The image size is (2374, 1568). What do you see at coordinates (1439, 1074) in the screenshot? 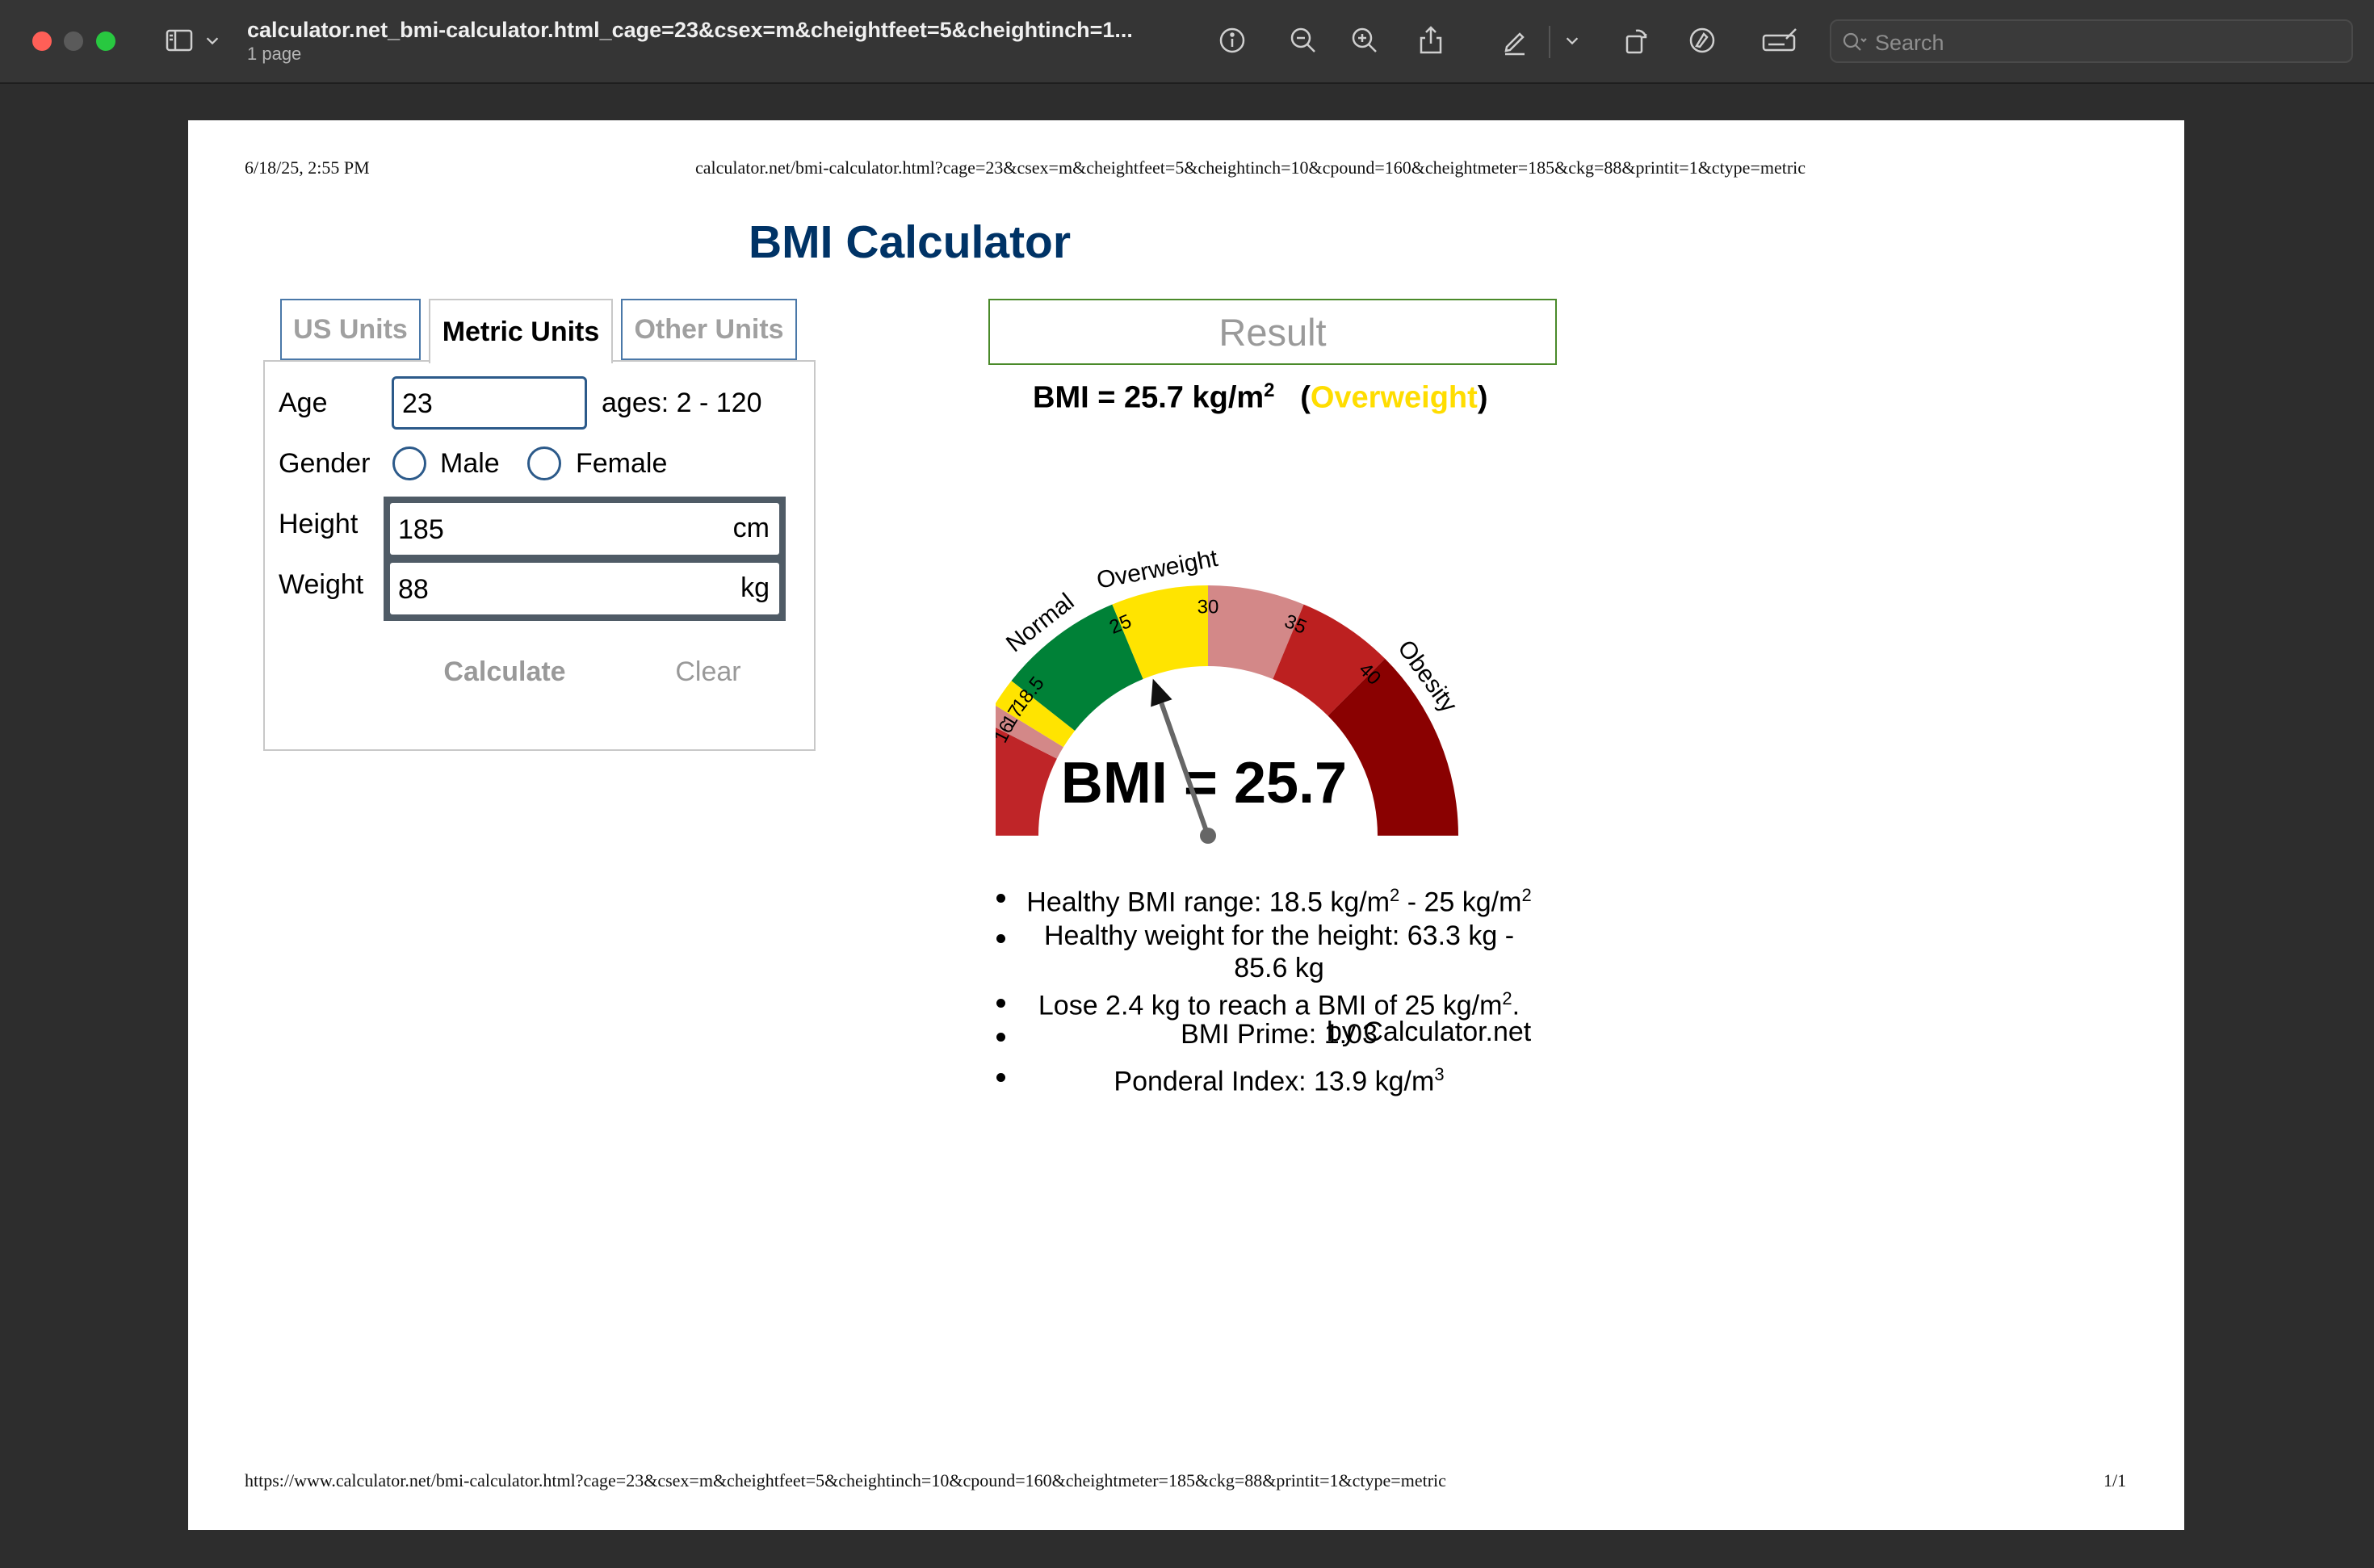
I see `ponderal-index-exponent: 3` at bounding box center [1439, 1074].